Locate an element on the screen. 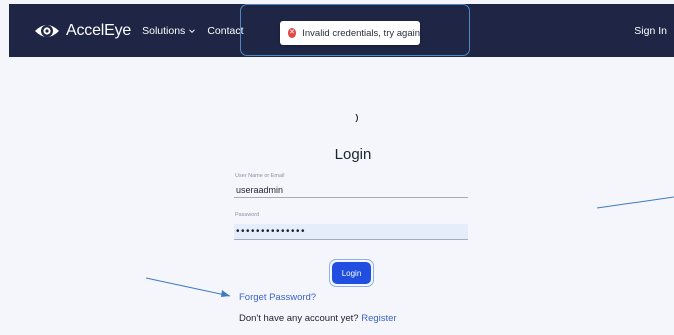  brand-logo: AccelEye is located at coordinates (82, 31).